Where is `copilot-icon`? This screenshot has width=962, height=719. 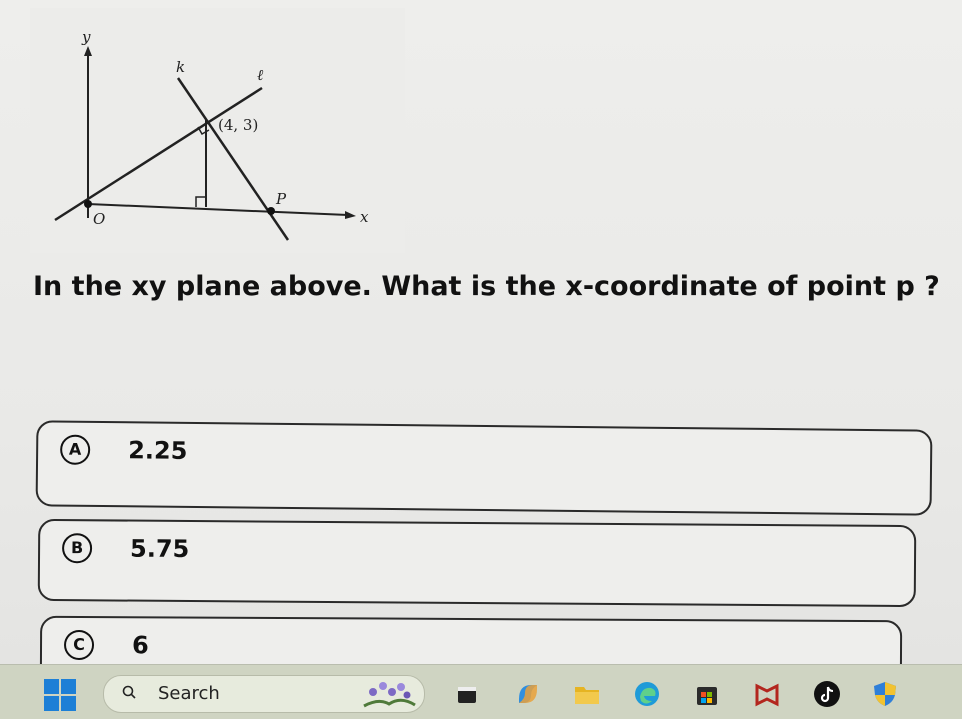
copilot-icon is located at coordinates (528, 694).